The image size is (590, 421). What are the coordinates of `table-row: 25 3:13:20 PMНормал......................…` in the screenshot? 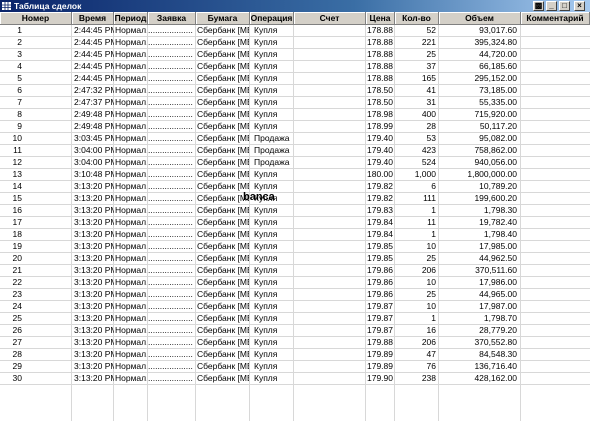 It's located at (295, 319).